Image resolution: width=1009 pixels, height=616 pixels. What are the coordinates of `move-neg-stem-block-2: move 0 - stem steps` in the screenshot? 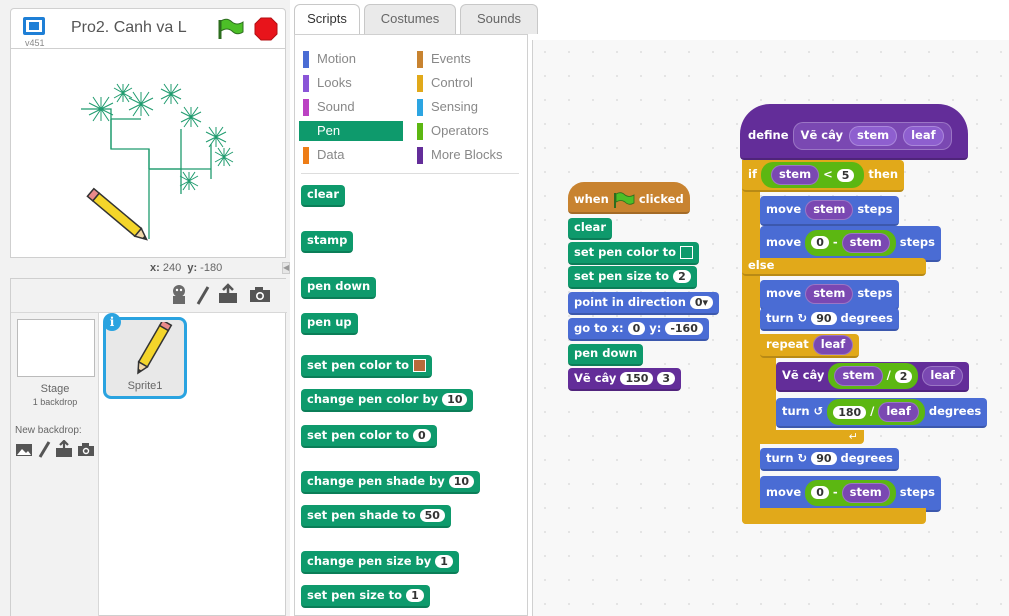 It's located at (850, 494).